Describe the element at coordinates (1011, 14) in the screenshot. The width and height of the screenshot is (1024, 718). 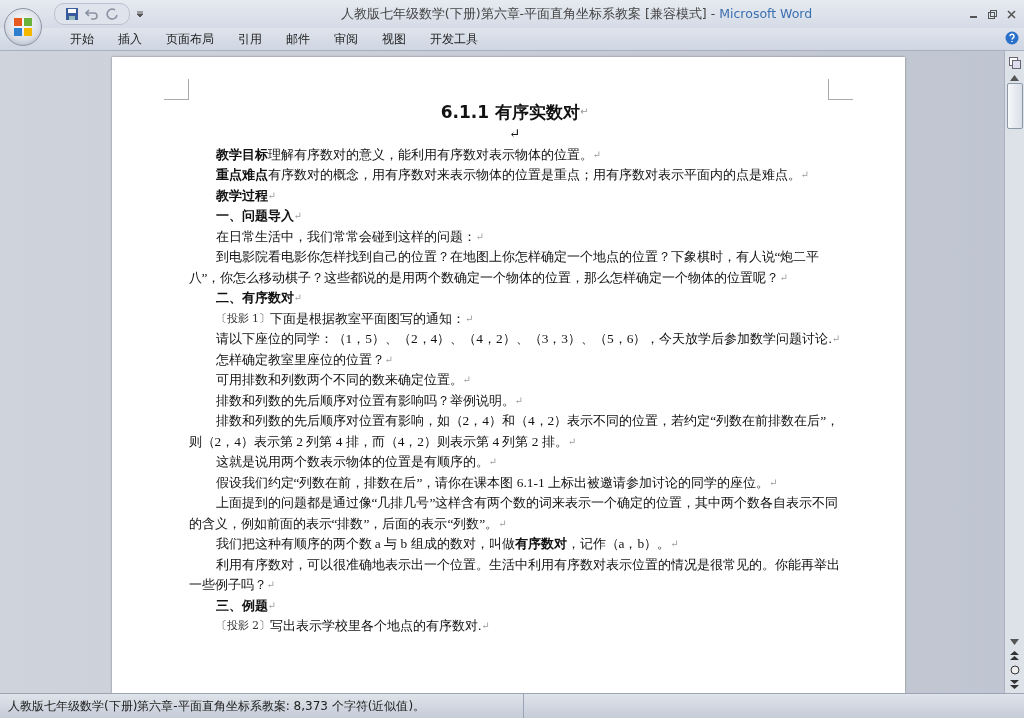
I see `close-icon` at that location.